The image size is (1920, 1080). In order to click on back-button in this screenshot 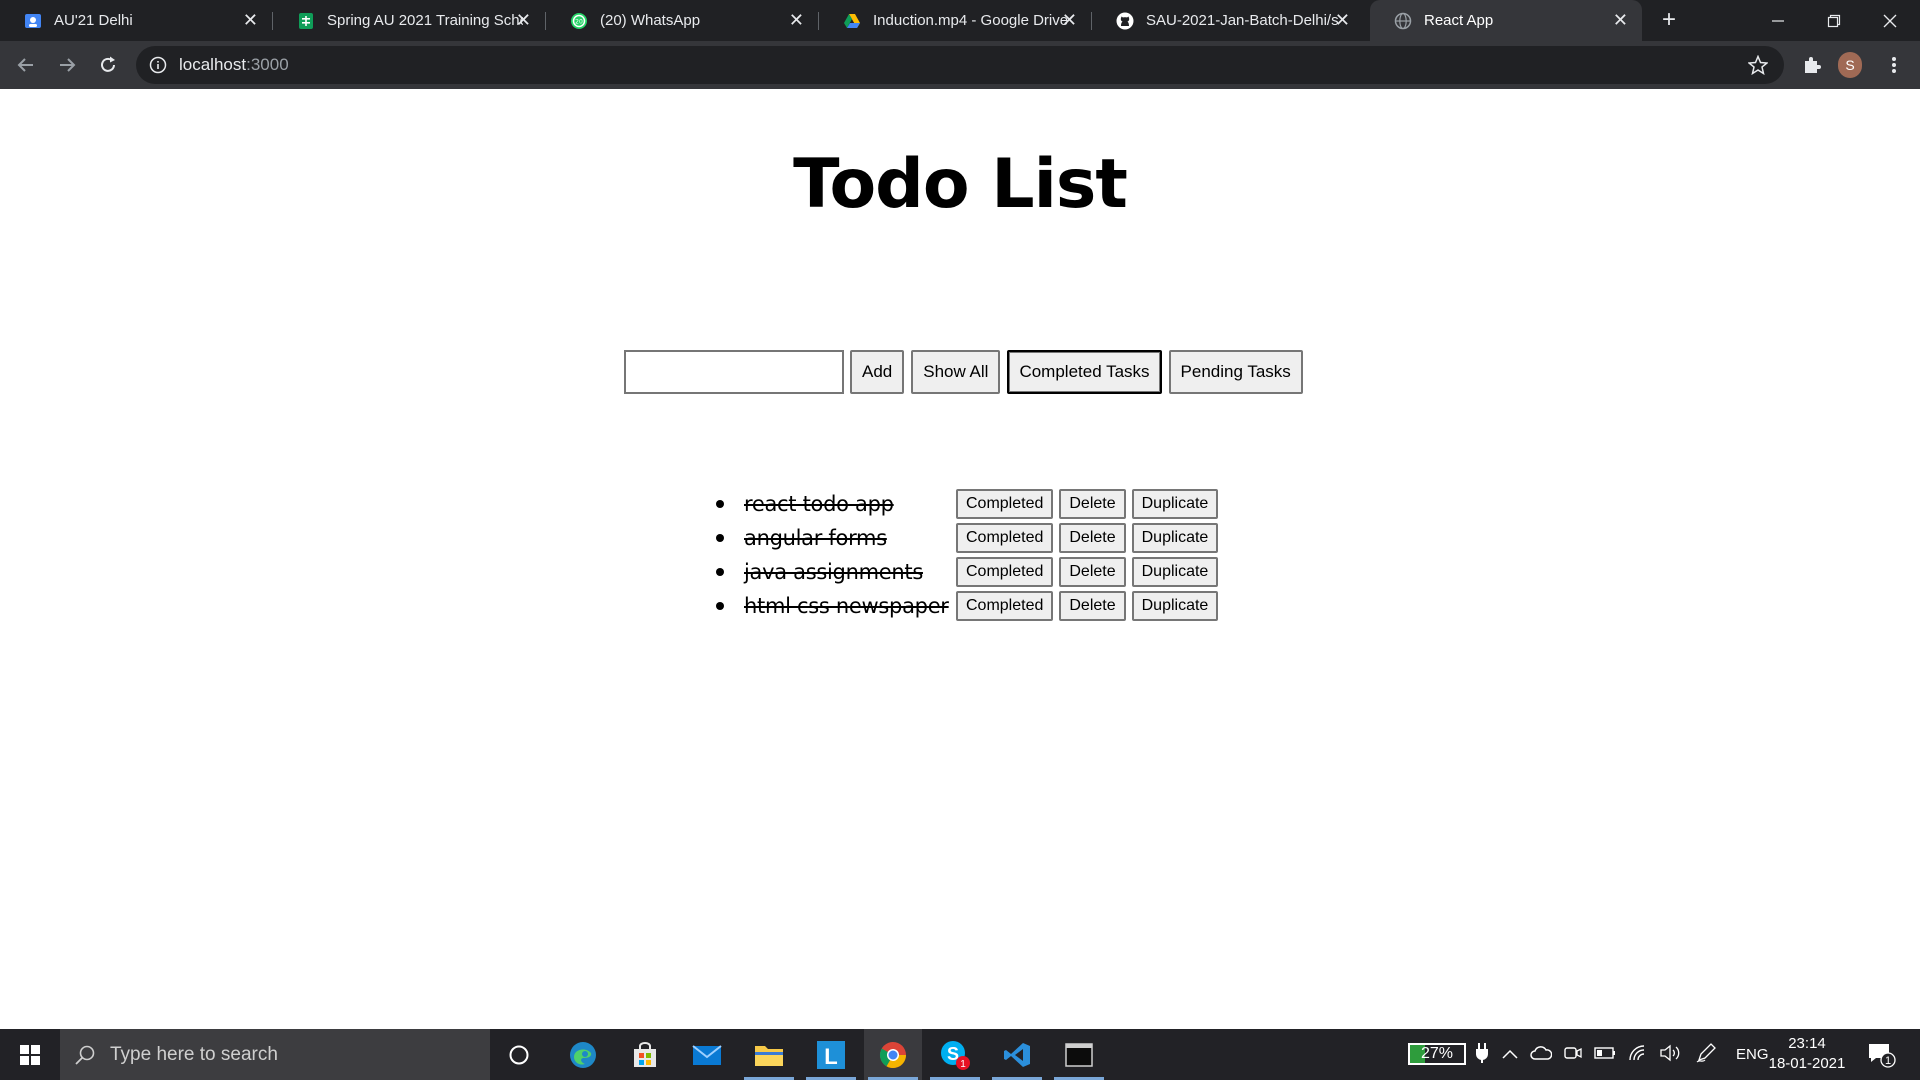, I will do `click(26, 65)`.